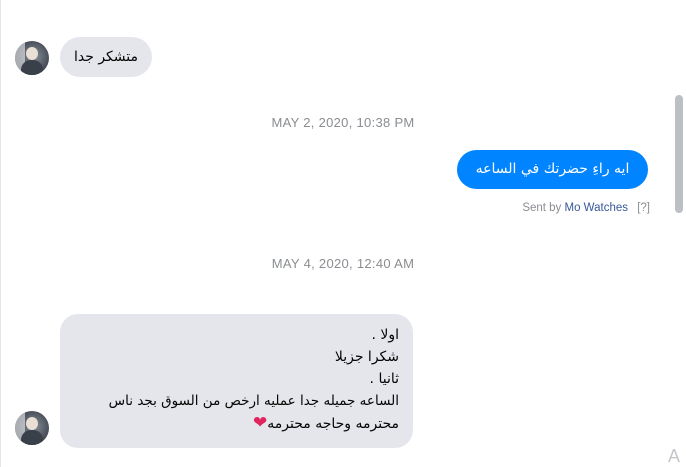 The width and height of the screenshot is (686, 467). What do you see at coordinates (643, 208) in the screenshot?
I see `help-link: [?]` at bounding box center [643, 208].